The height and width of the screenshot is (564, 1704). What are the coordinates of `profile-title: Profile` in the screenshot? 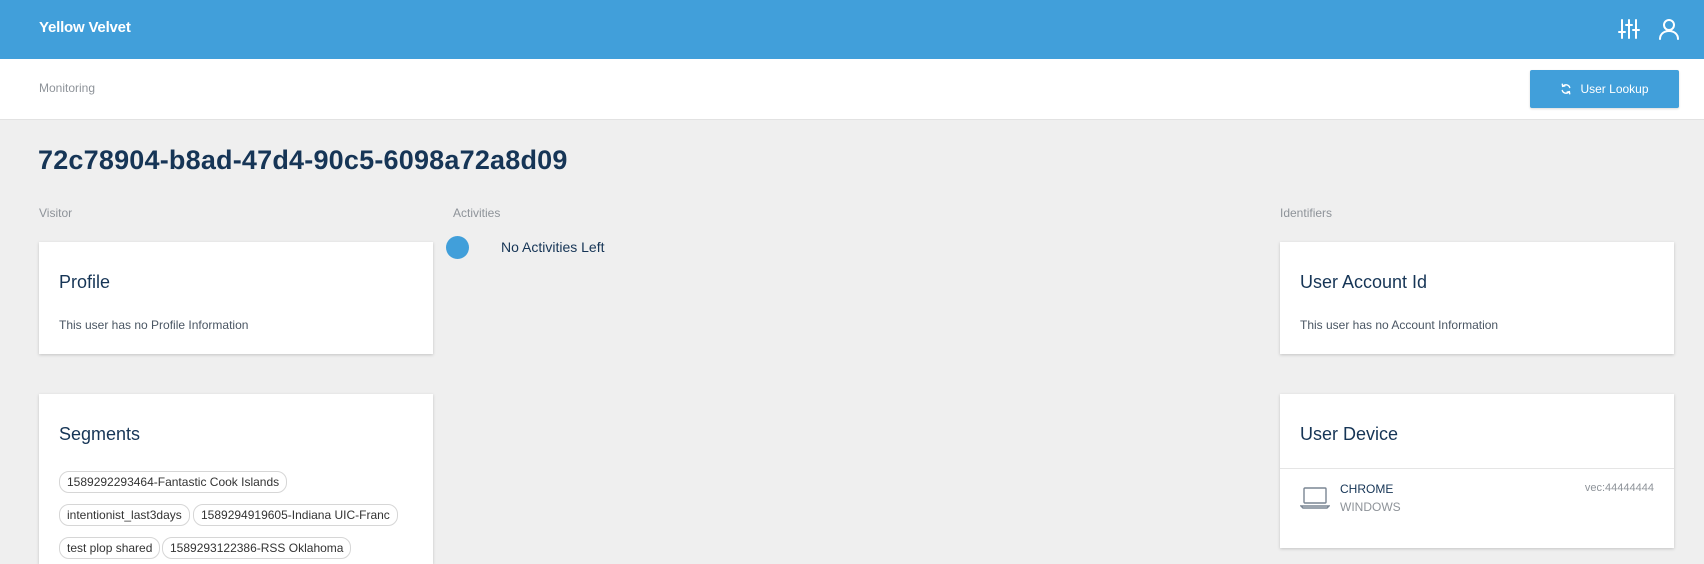 It's located at (85, 282).